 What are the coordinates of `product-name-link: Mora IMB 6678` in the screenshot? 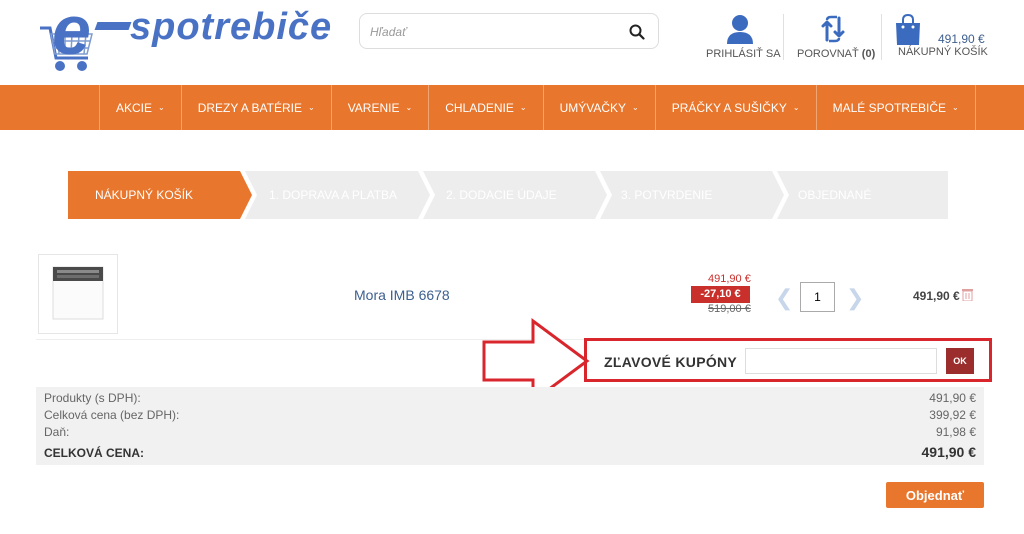 It's located at (402, 295).